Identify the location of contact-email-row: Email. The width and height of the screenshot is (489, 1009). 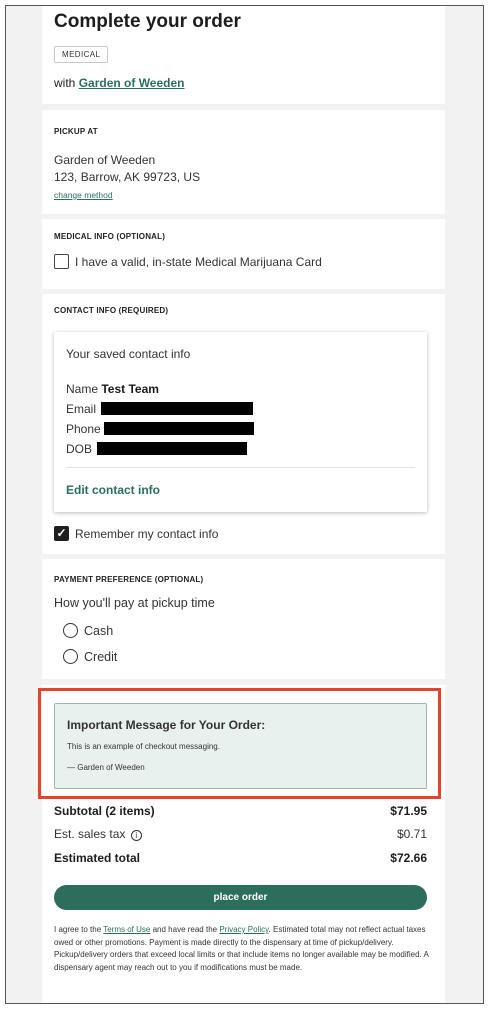
(160, 409).